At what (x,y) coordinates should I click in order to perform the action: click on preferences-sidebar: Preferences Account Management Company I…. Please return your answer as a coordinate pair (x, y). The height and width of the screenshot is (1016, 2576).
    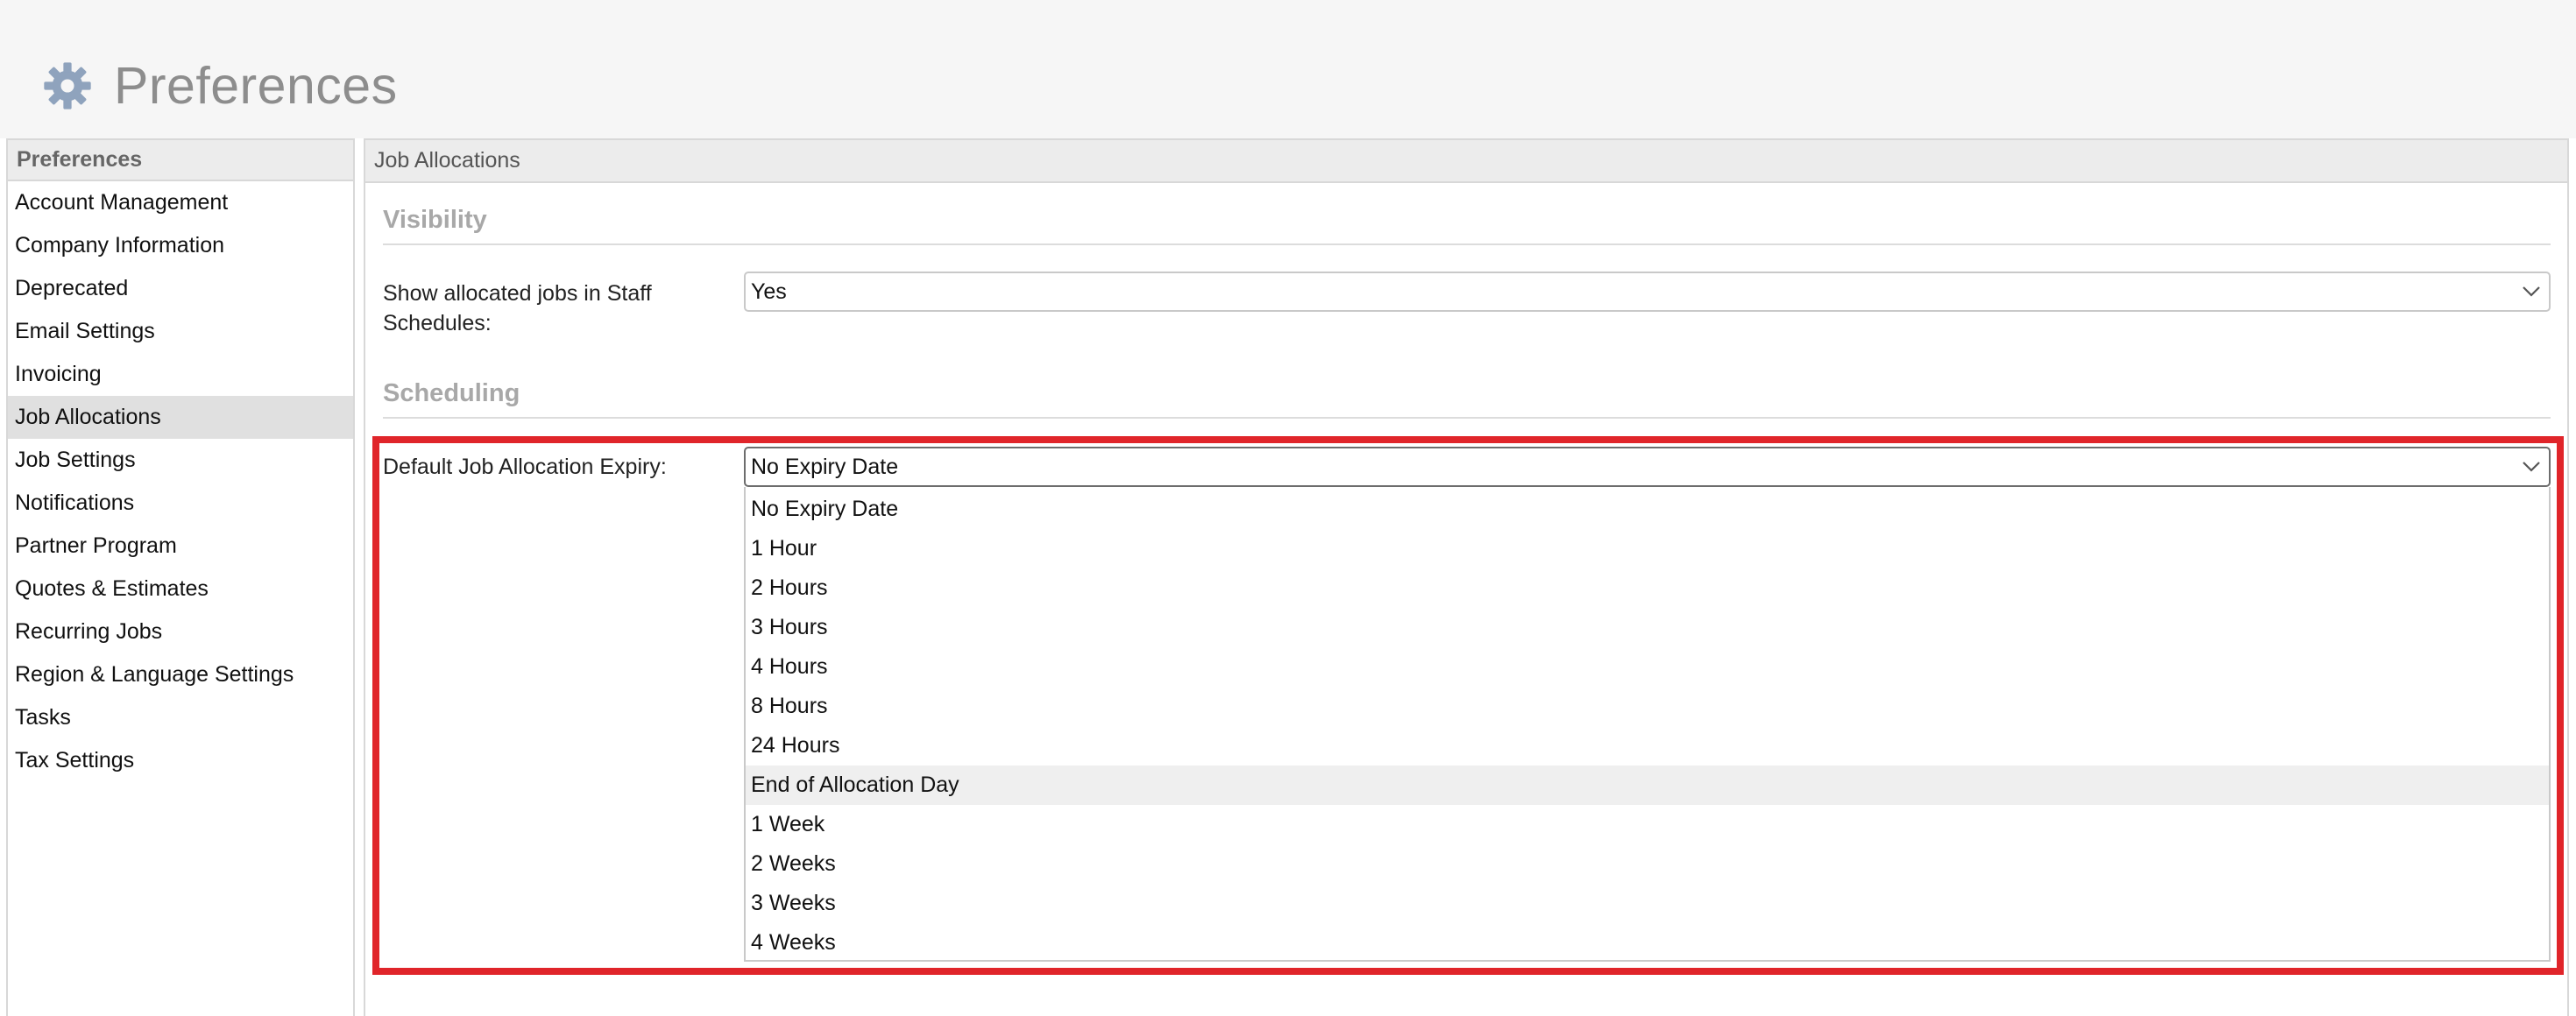
    Looking at the image, I should click on (180, 577).